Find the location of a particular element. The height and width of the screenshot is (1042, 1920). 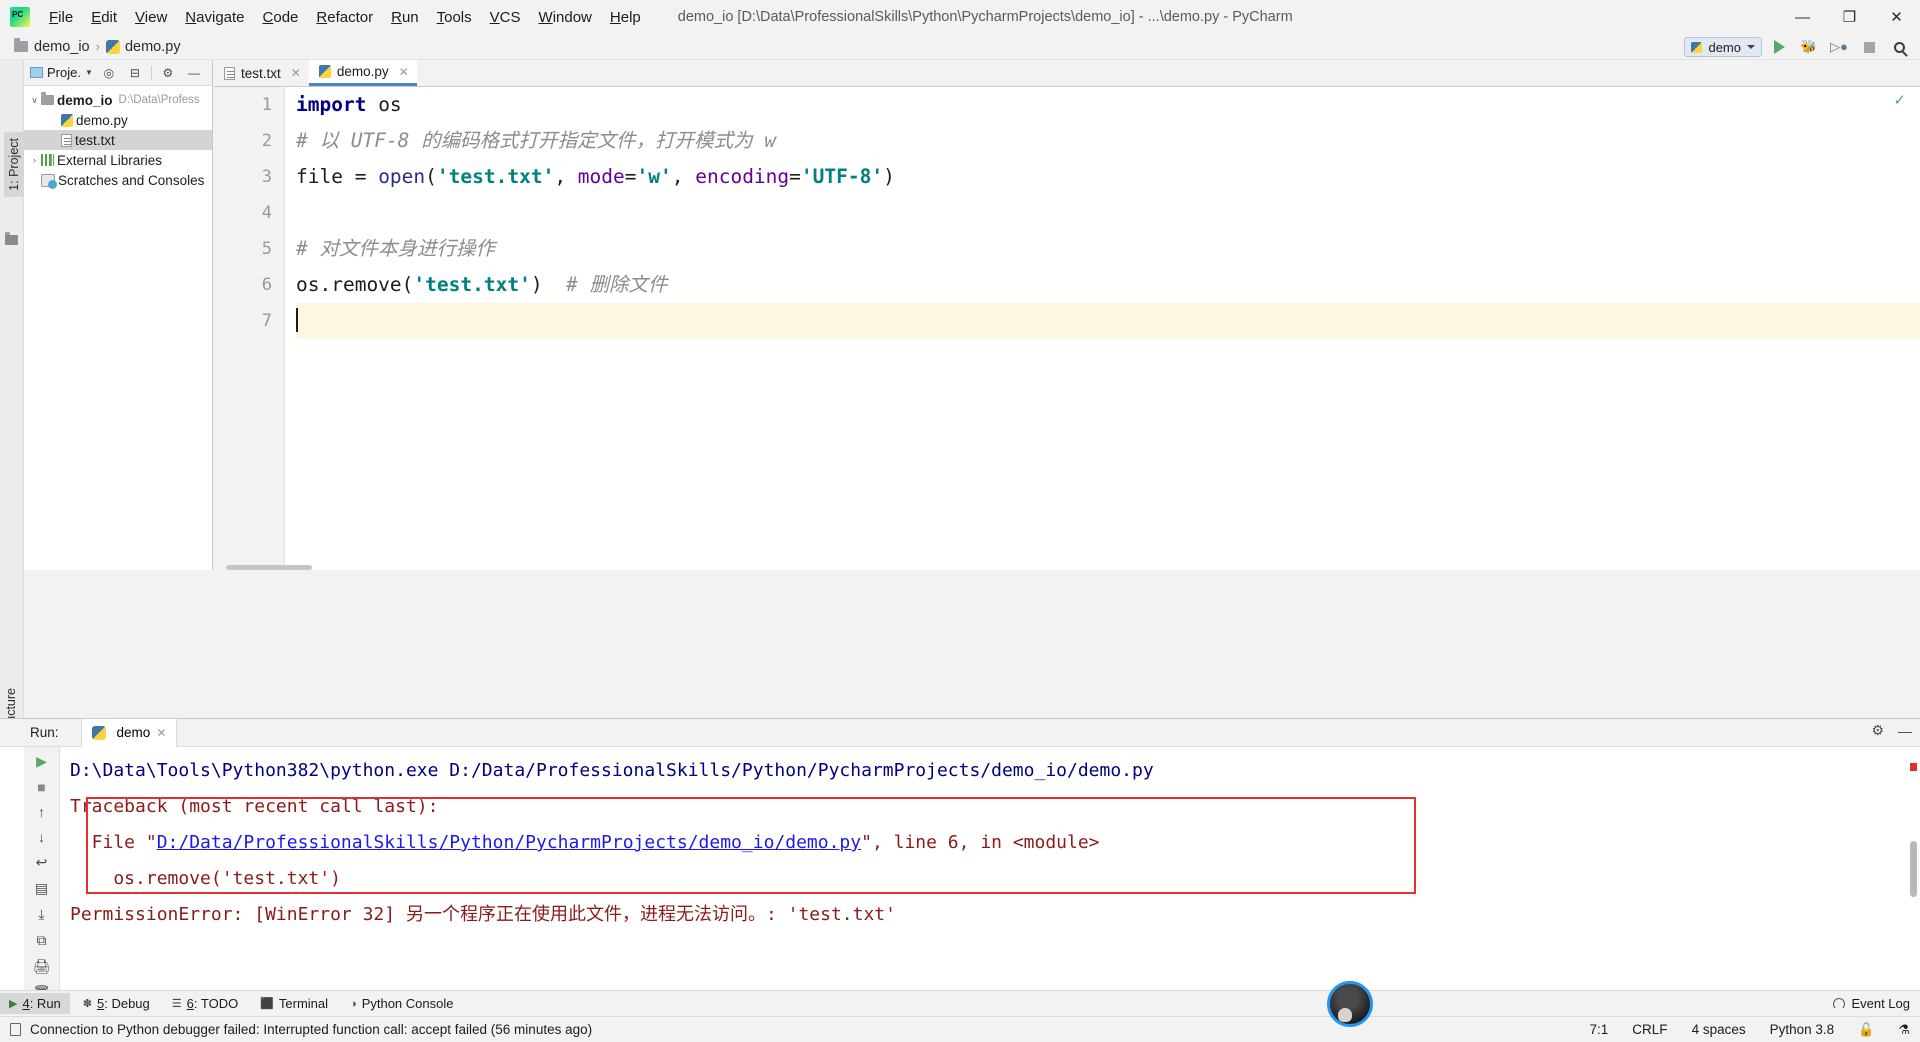

printer-icon: 🖨 is located at coordinates (42, 966).